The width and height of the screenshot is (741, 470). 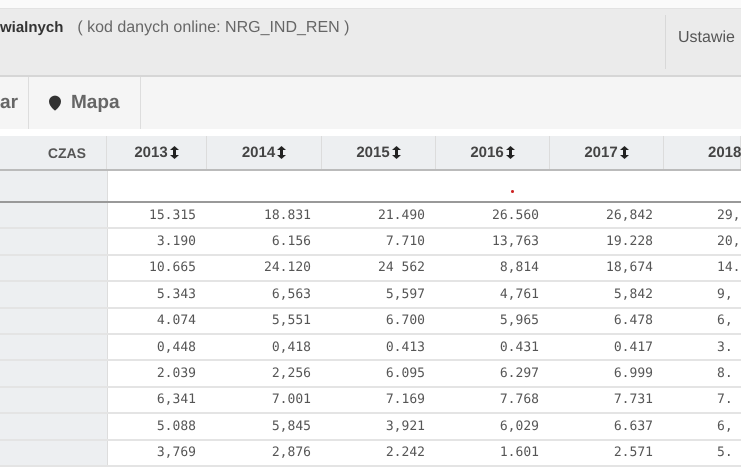 I want to click on map-pin-icon, so click(x=54, y=103).